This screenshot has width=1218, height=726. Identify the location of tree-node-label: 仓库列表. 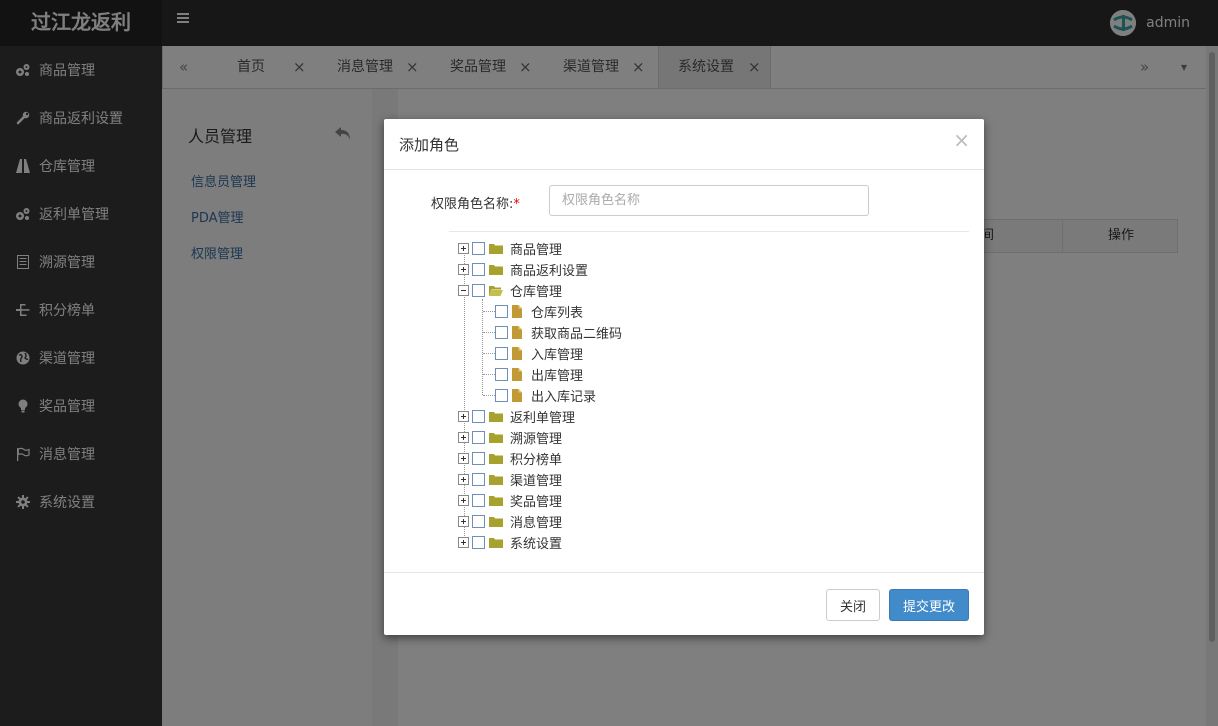
(557, 313).